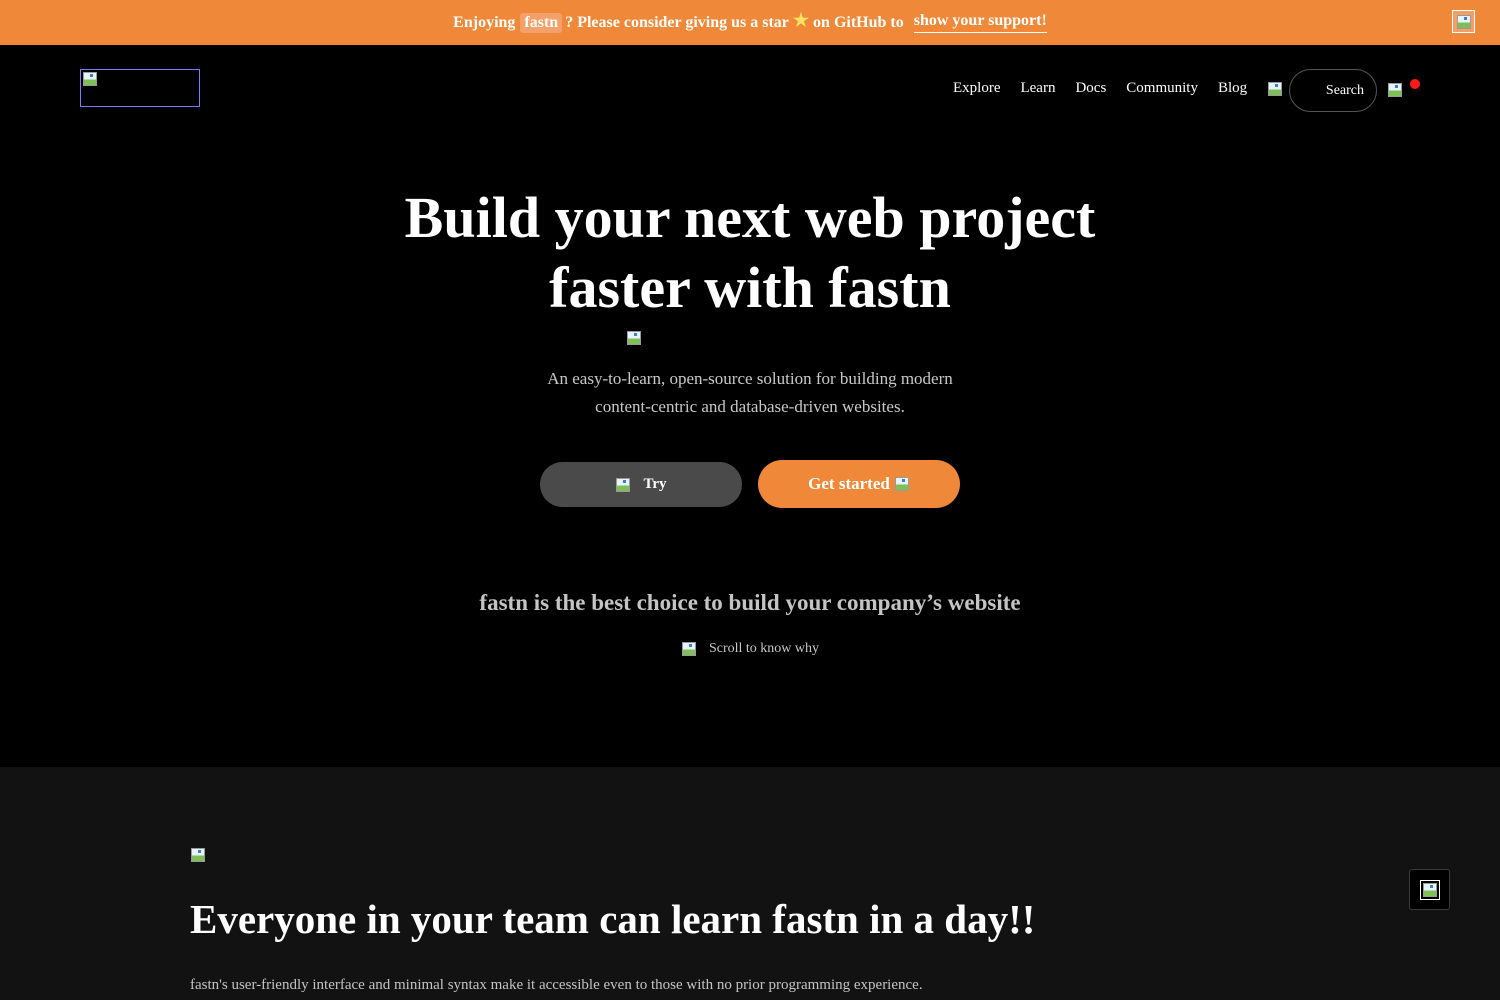  I want to click on scroll-hint-label: Scroll to know why, so click(764, 648).